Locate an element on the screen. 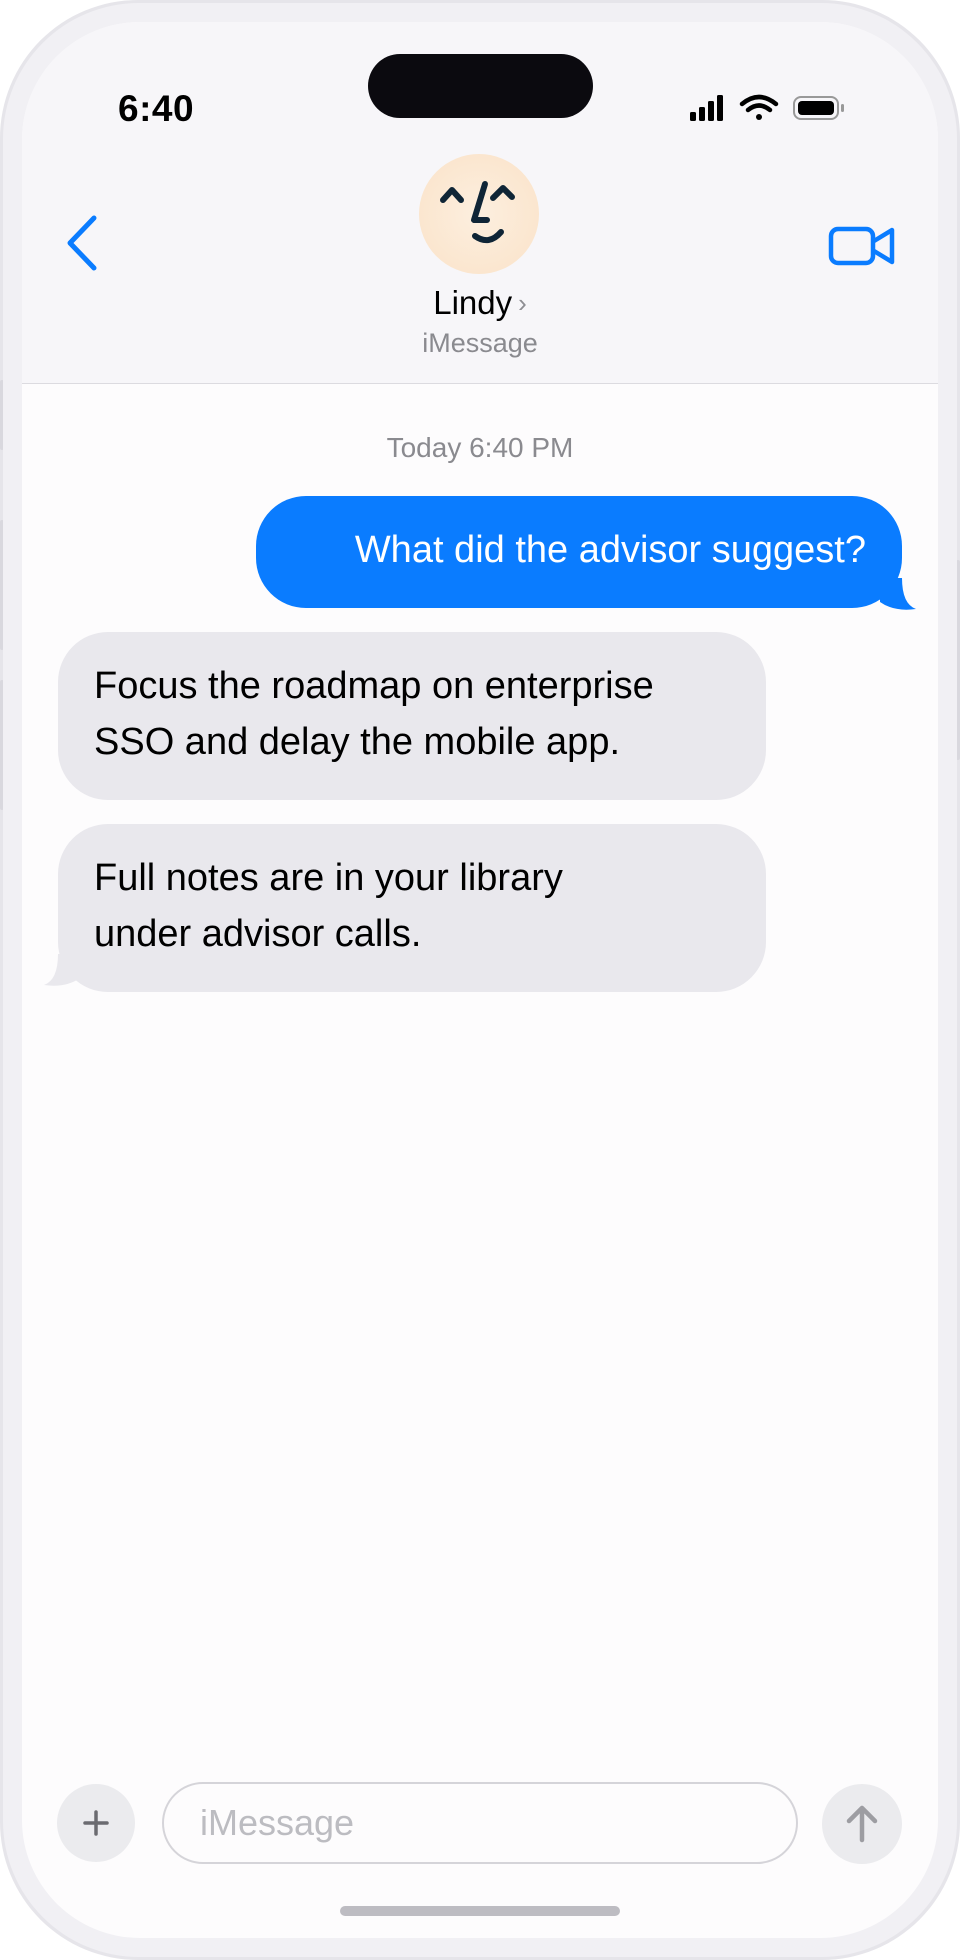  add-attachment-button is located at coordinates (96, 1823).